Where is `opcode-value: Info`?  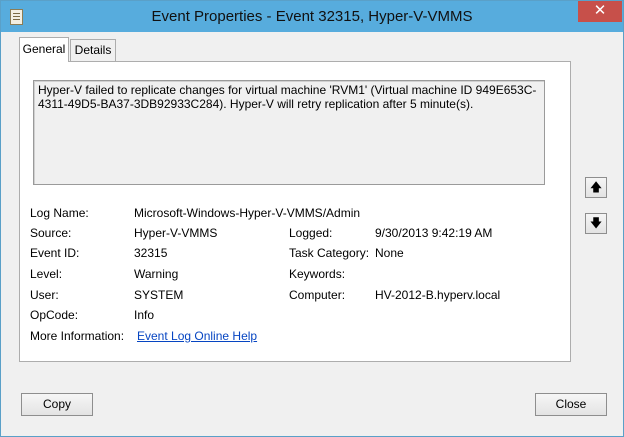 opcode-value: Info is located at coordinates (144, 315).